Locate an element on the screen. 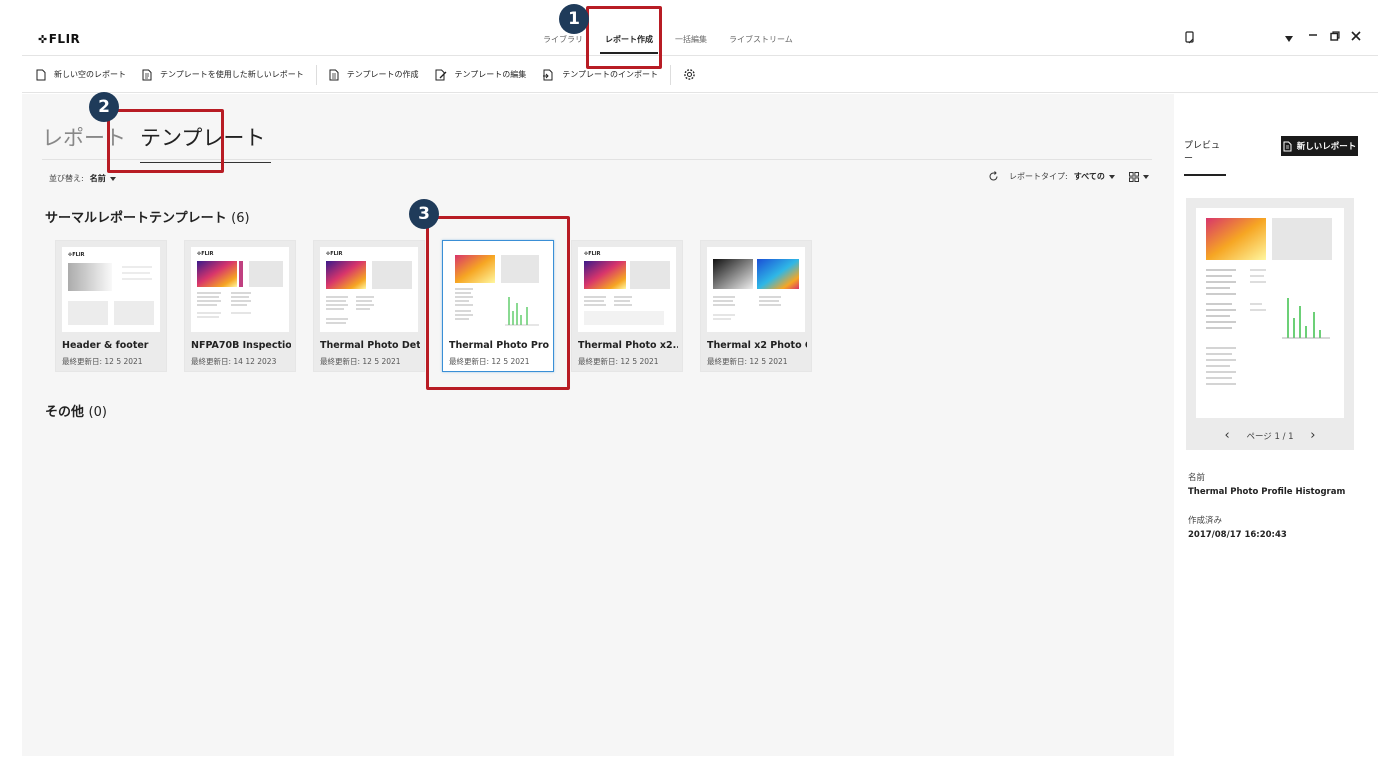 This screenshot has height=776, width=1400. annotation-badge-3: 3 is located at coordinates (424, 214).